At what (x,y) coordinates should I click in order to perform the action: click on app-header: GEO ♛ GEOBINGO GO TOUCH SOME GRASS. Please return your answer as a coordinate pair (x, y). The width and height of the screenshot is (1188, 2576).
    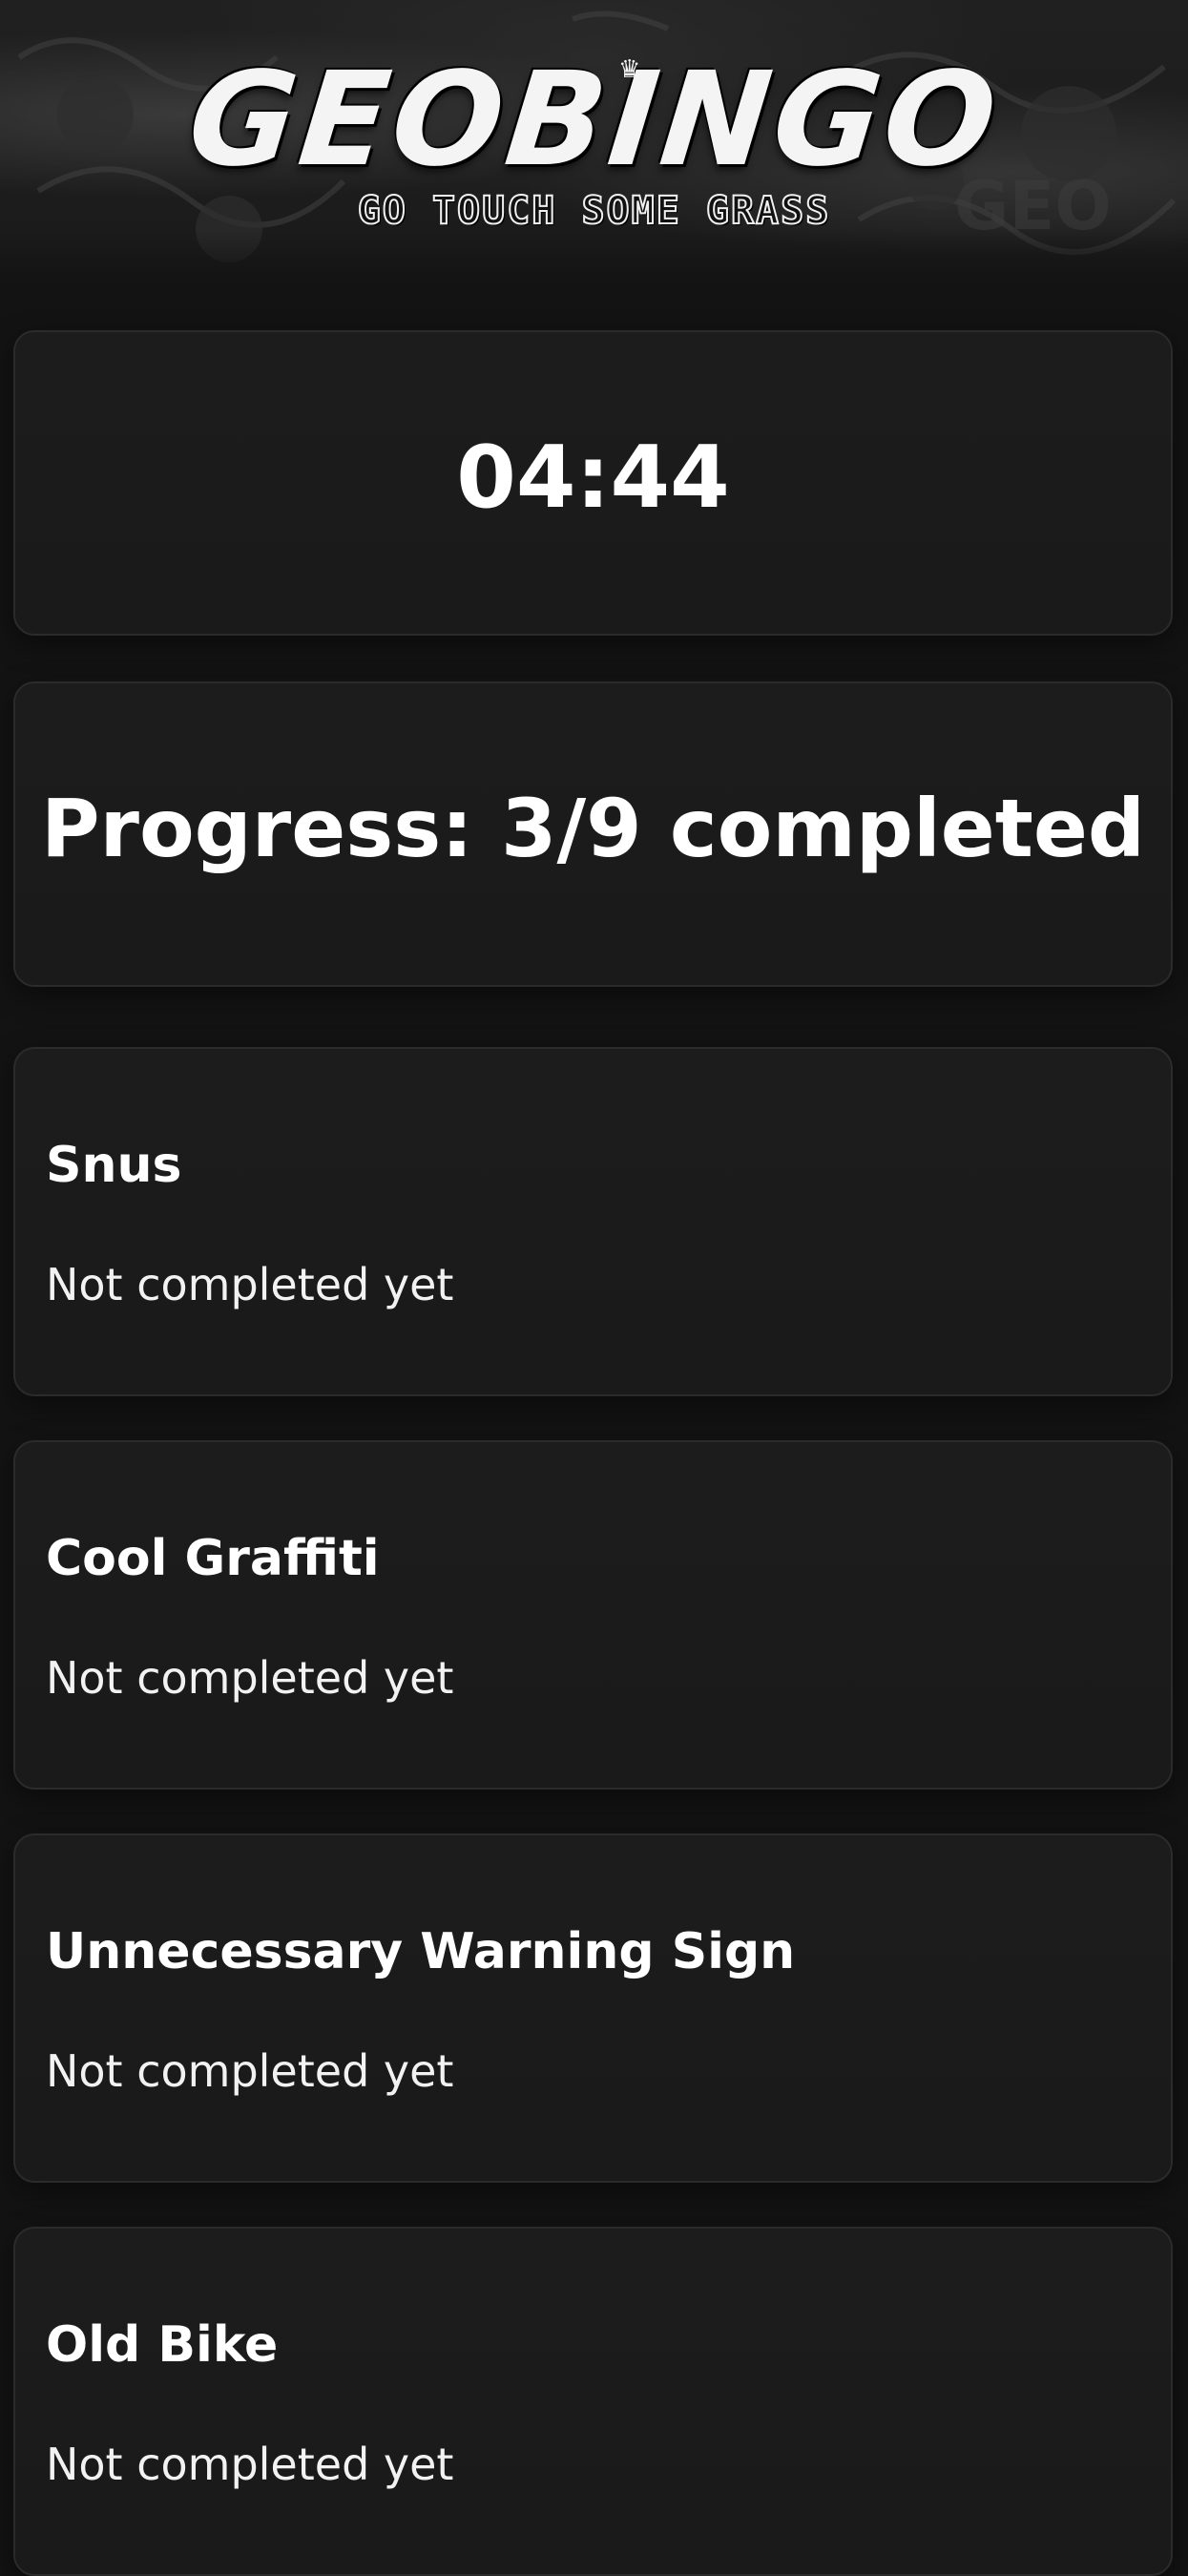
    Looking at the image, I should click on (594, 143).